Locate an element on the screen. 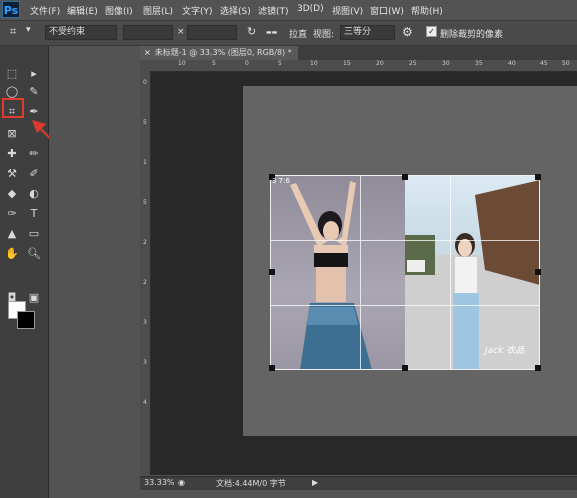 This screenshot has height=498, width=577. menu-3d: 3D(D) is located at coordinates (310, 9).